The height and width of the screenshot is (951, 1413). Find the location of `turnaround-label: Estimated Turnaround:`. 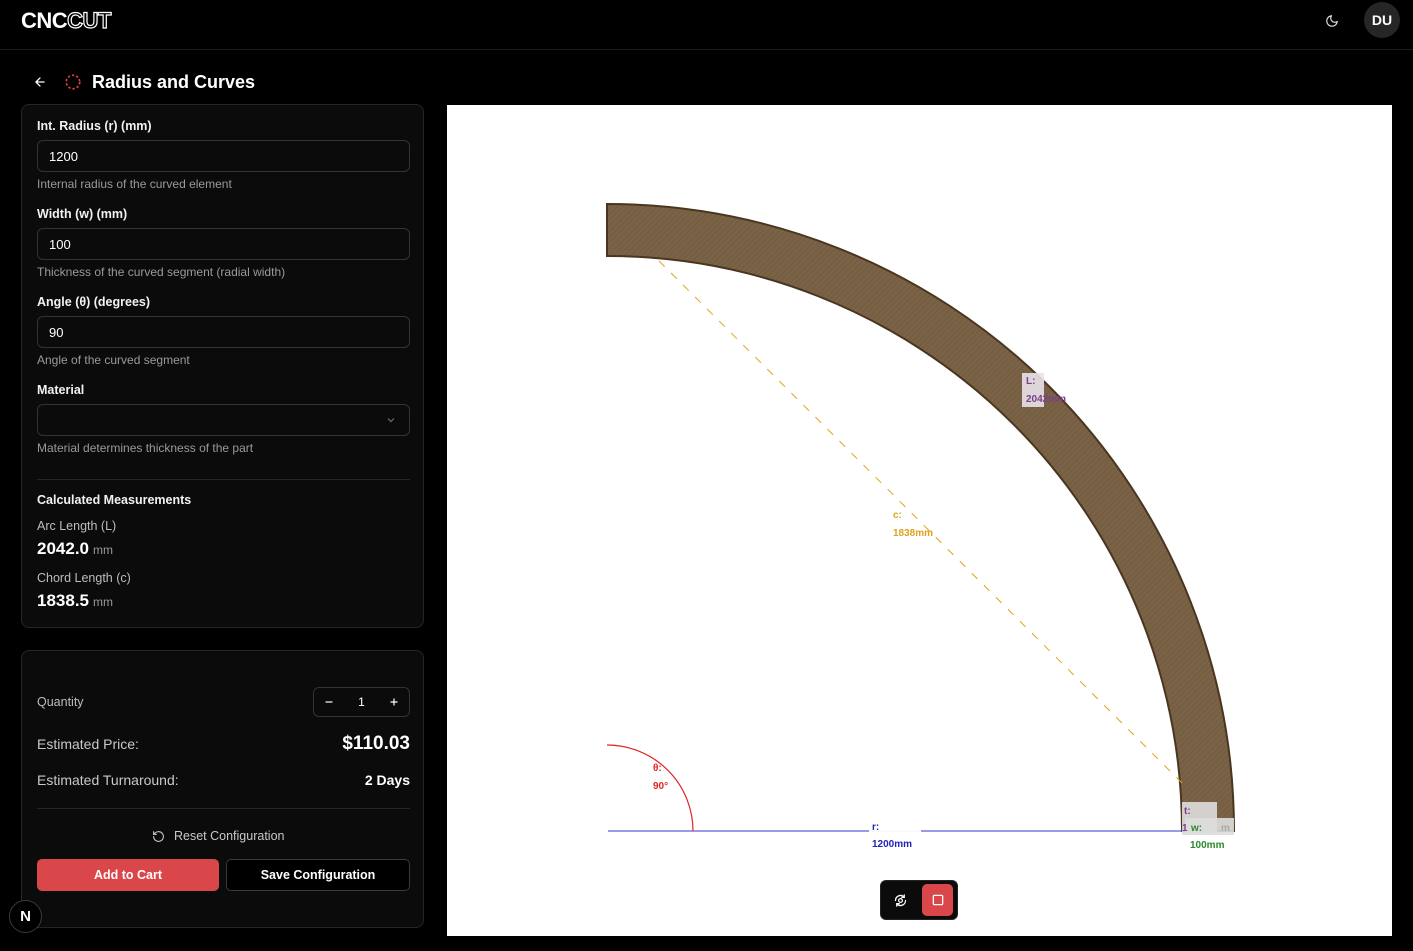

turnaround-label: Estimated Turnaround: is located at coordinates (108, 780).